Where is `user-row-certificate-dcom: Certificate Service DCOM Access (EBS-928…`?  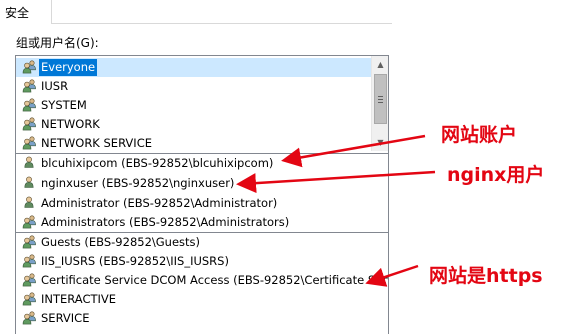 user-row-certificate-dcom: Certificate Service DCOM Access (EBS-928… is located at coordinates (202, 280).